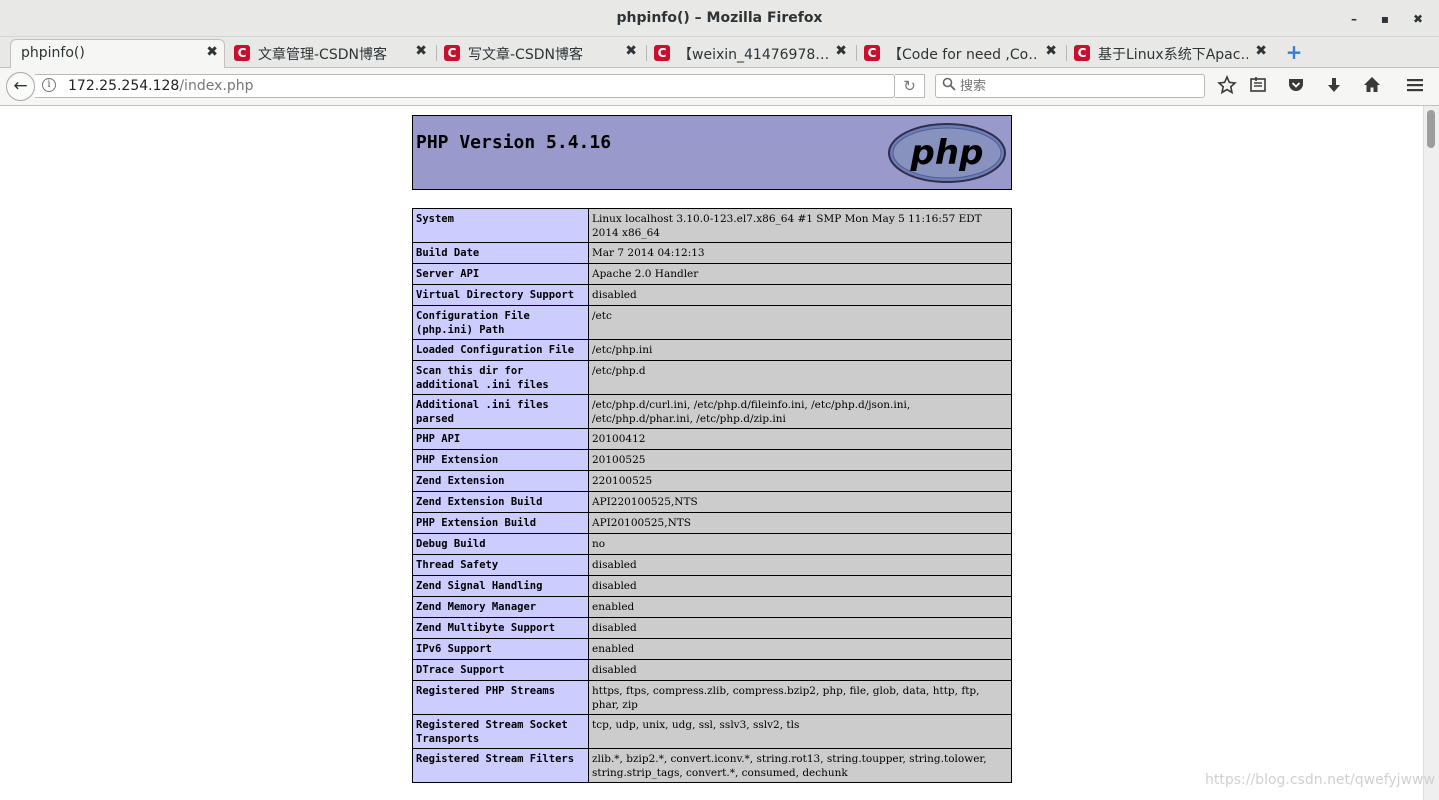 The image size is (1439, 800). What do you see at coordinates (500, 225) in the screenshot?
I see `row-label: System` at bounding box center [500, 225].